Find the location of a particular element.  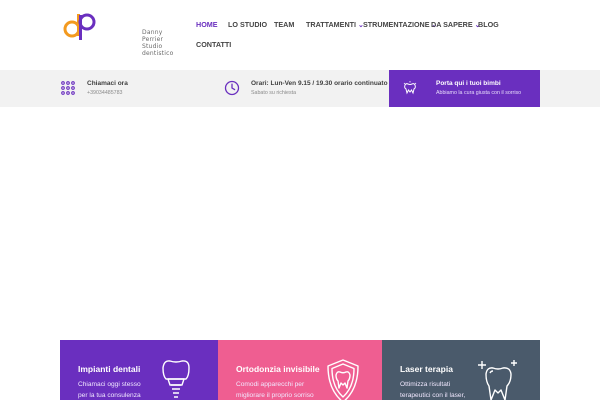

card-title: Impianti dentali is located at coordinates (109, 369).